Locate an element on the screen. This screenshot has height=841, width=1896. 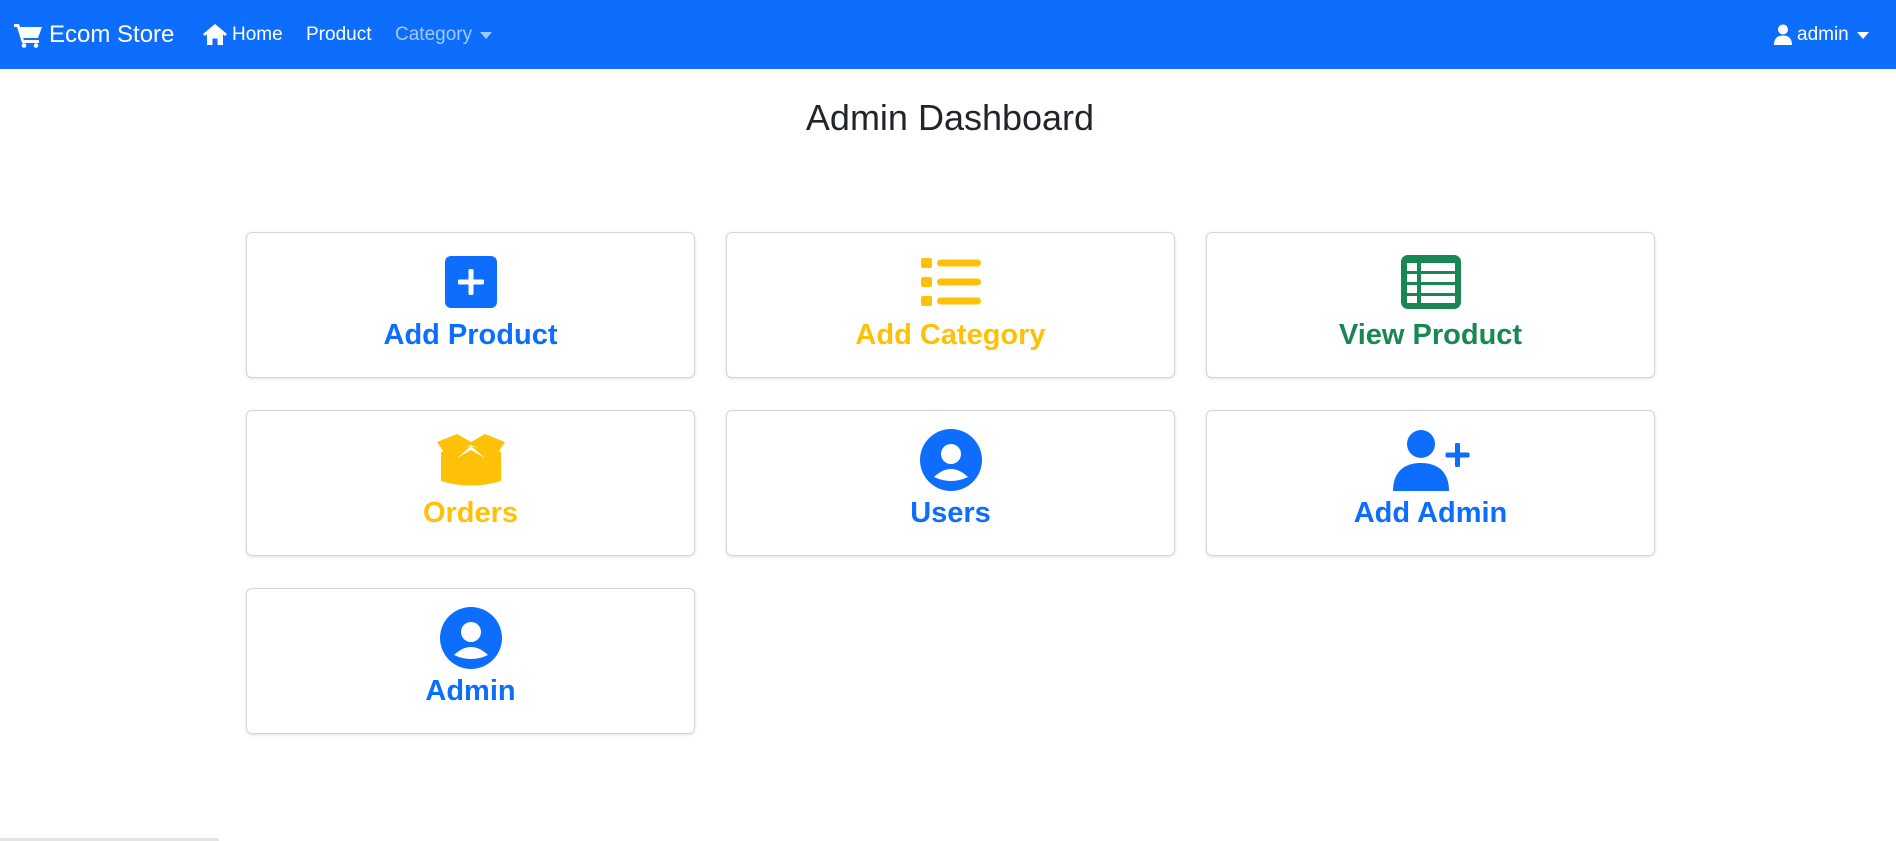
nav-home: Home is located at coordinates (243, 34).